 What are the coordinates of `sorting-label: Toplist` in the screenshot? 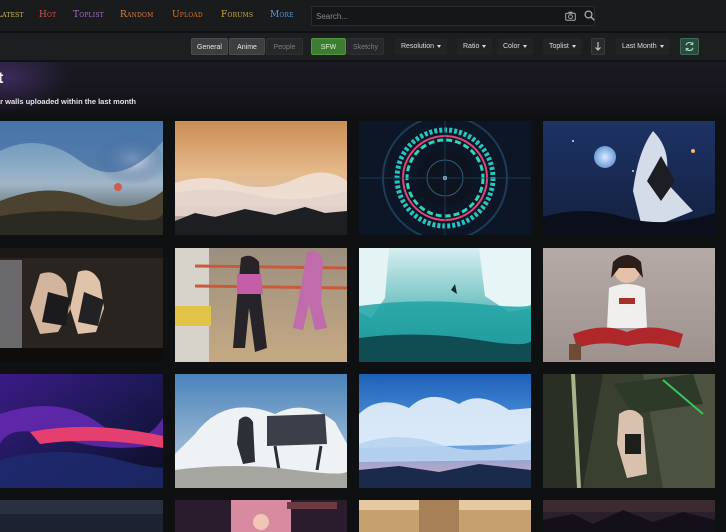 It's located at (559, 46).